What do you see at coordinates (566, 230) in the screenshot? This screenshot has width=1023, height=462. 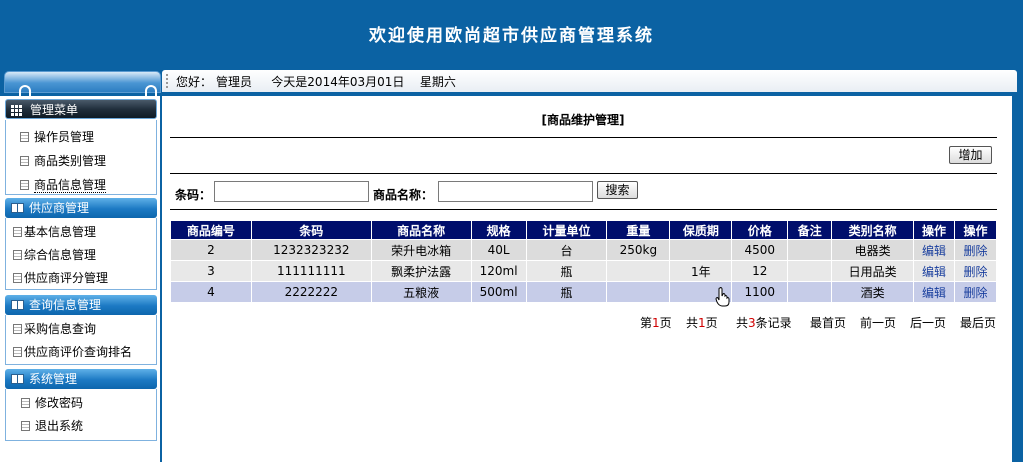 I see `column-header: 计量单位` at bounding box center [566, 230].